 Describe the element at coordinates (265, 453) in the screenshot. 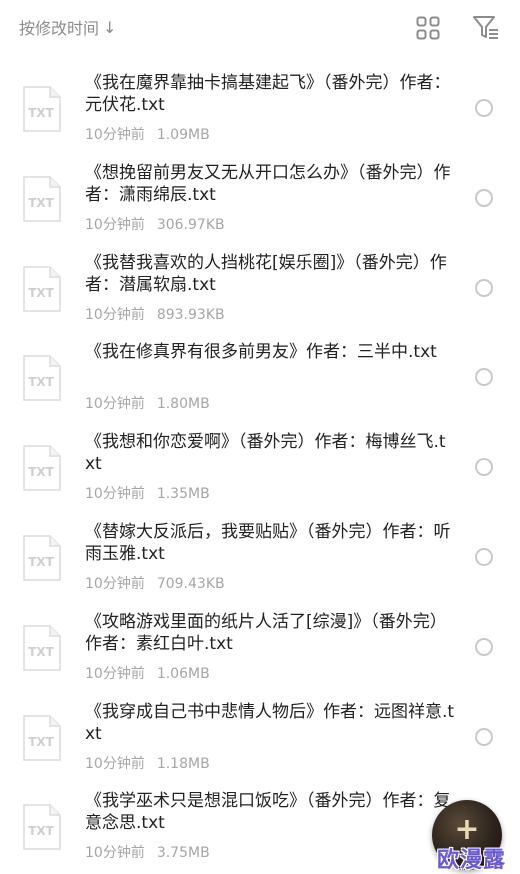

I see `file-name: 《我想和你恋爱啊》（番外完）作者：梅博丝飞.txt` at that location.